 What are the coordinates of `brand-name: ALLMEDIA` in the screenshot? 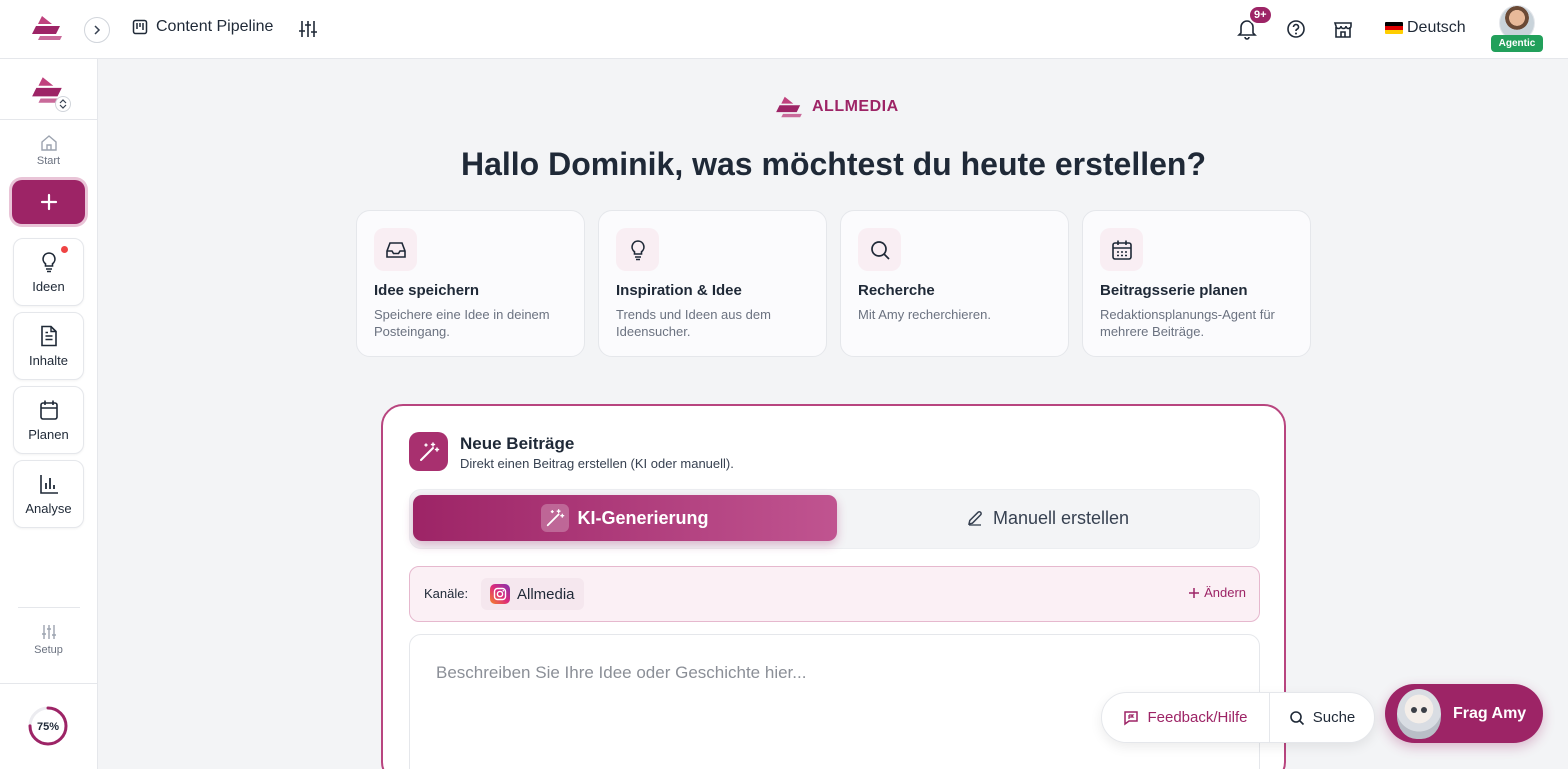 It's located at (855, 106).